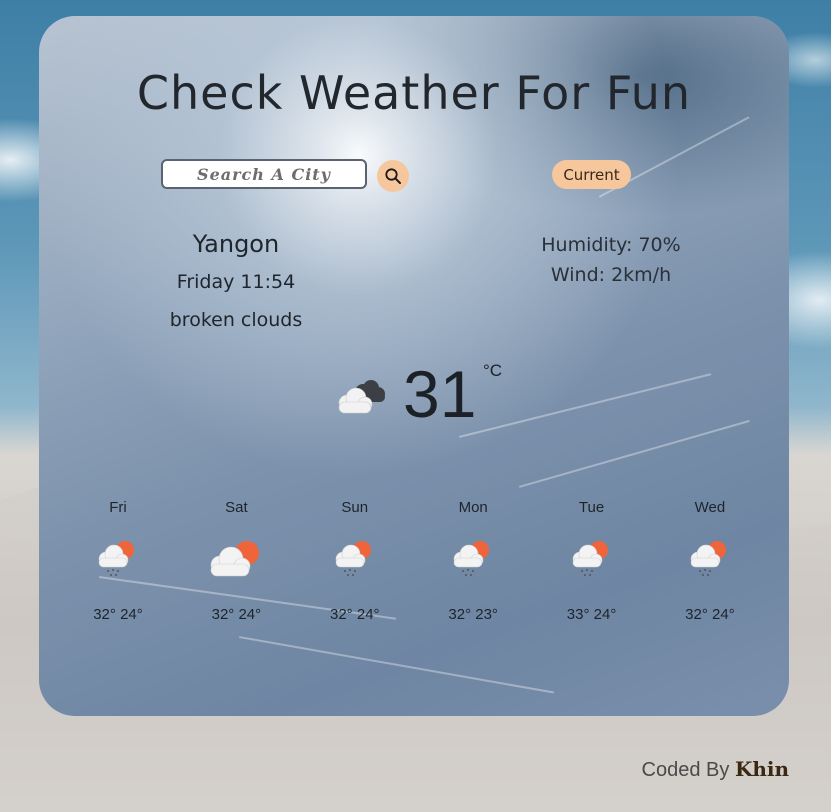 The image size is (831, 812). What do you see at coordinates (685, 770) in the screenshot?
I see `credit-prefix: Coded By` at bounding box center [685, 770].